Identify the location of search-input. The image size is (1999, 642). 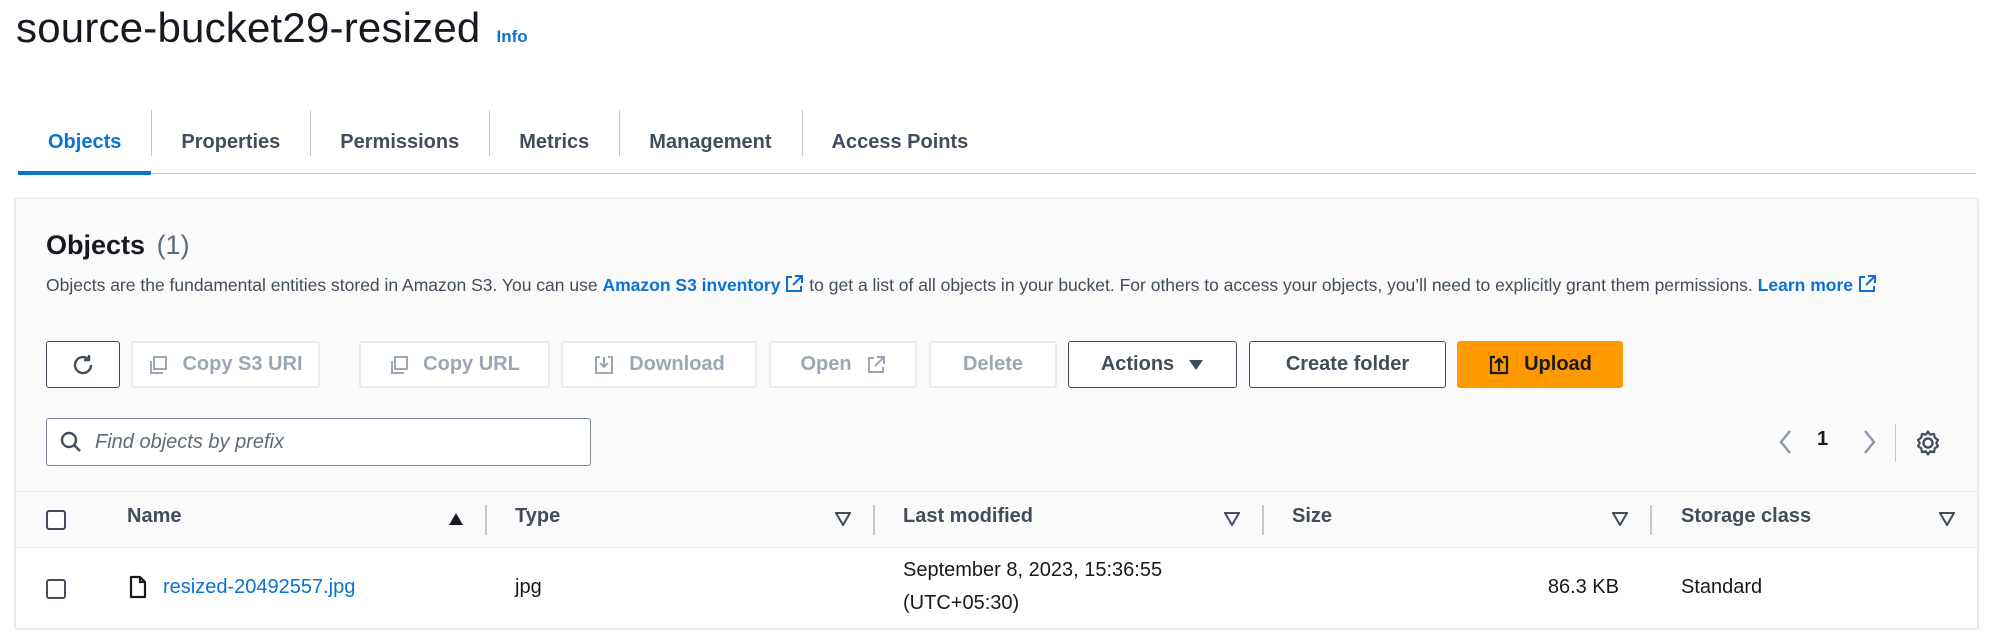
(330, 442).